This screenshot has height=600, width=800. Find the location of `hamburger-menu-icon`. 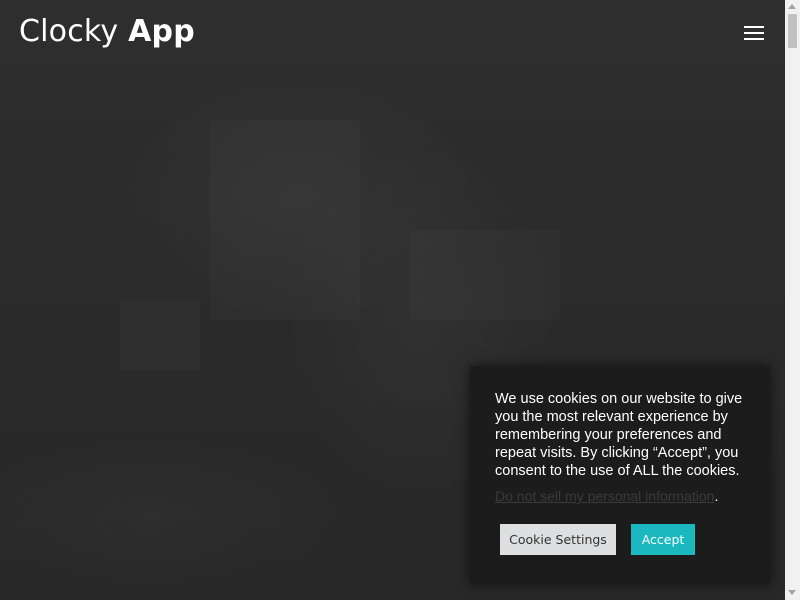

hamburger-menu-icon is located at coordinates (754, 33).